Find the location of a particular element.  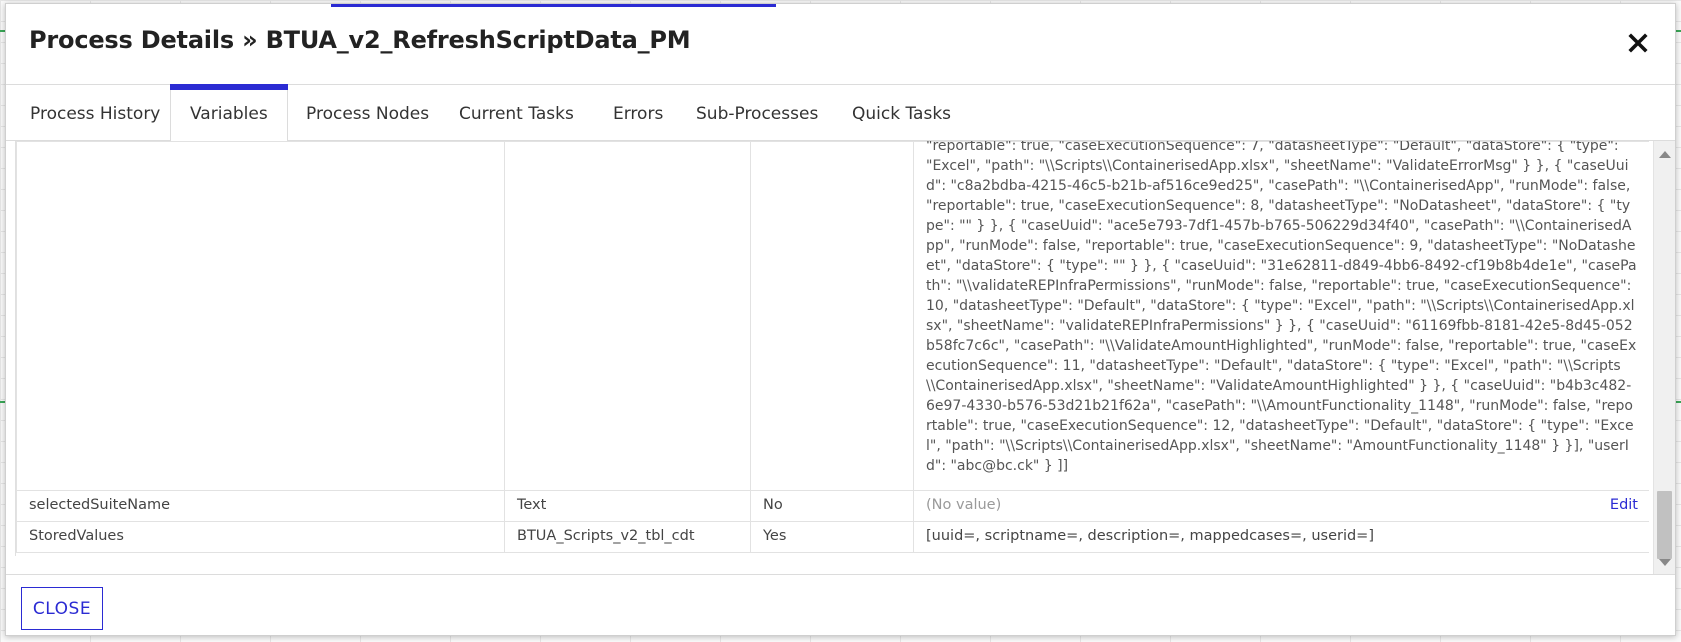

tab-sub-processes: Sub-Processes is located at coordinates (757, 112).